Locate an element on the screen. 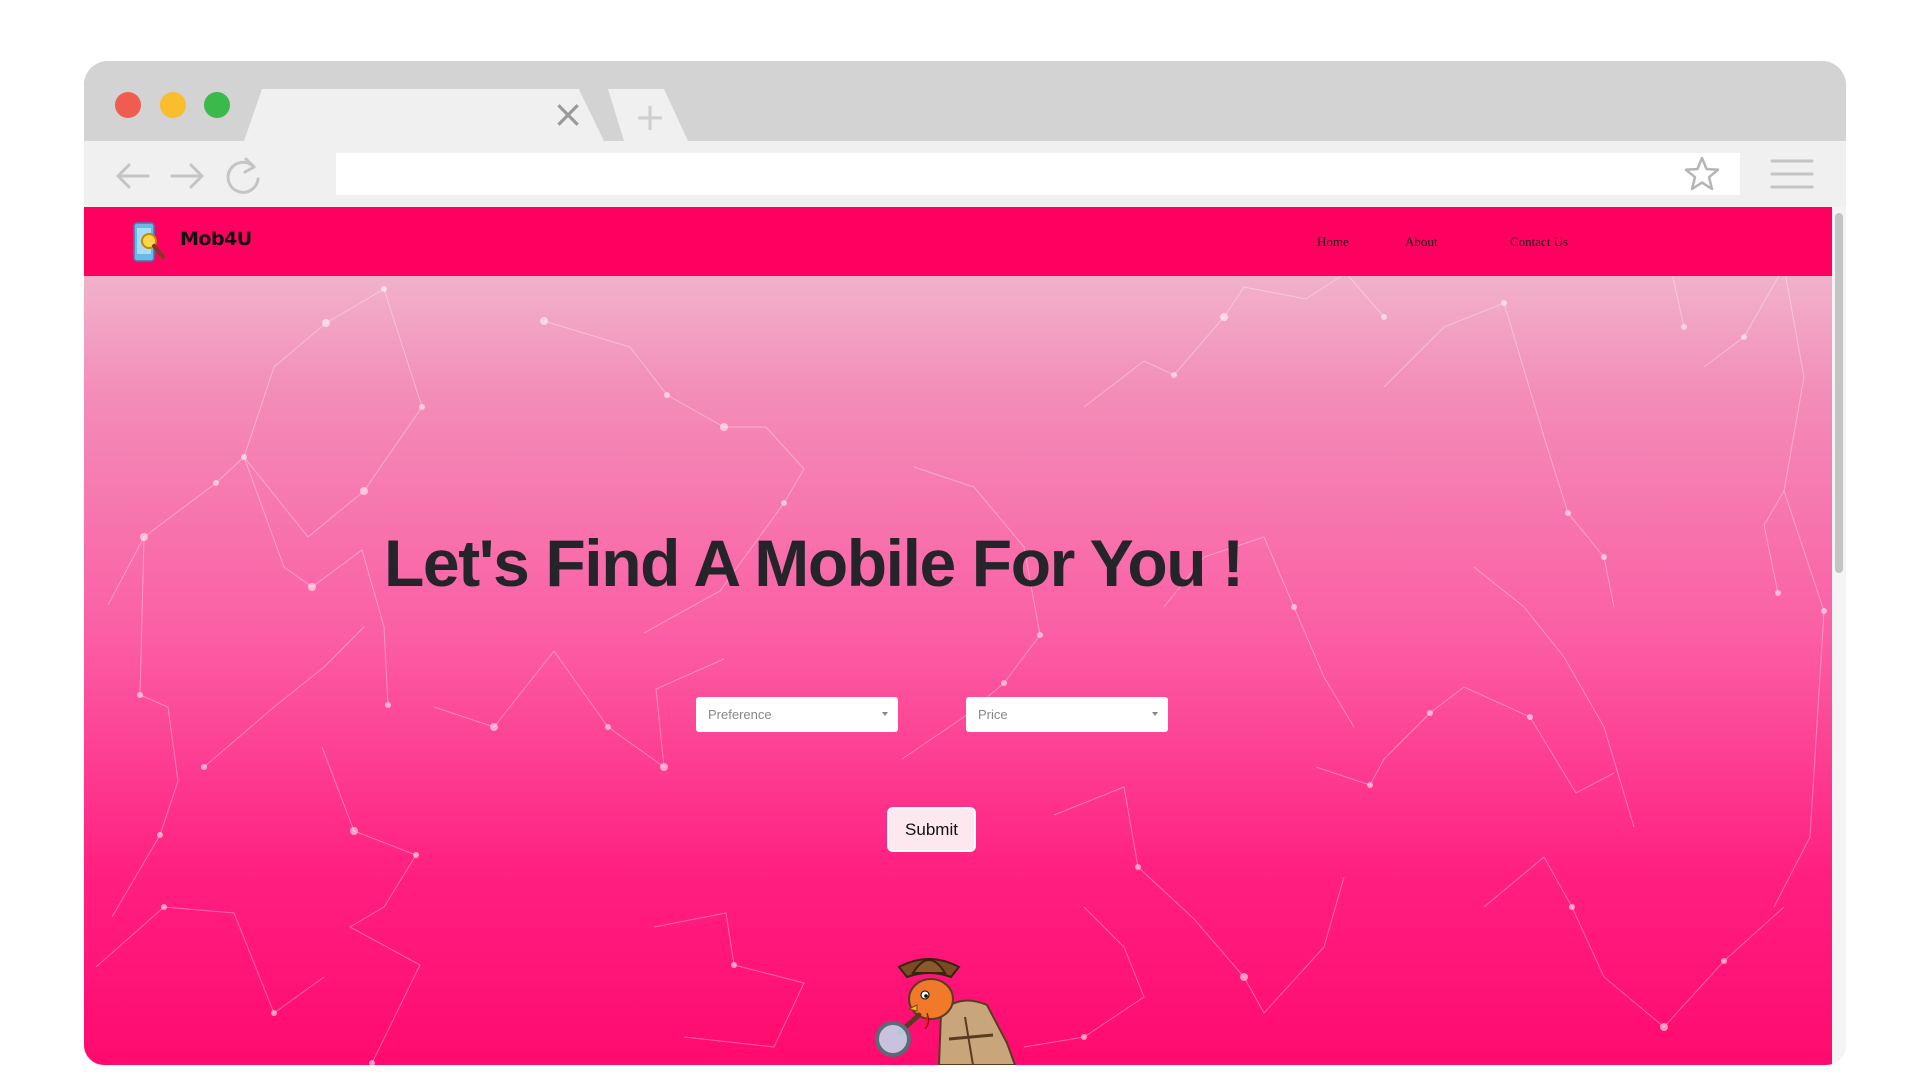 This screenshot has width=1920, height=1080. reload-icon is located at coordinates (243, 176).